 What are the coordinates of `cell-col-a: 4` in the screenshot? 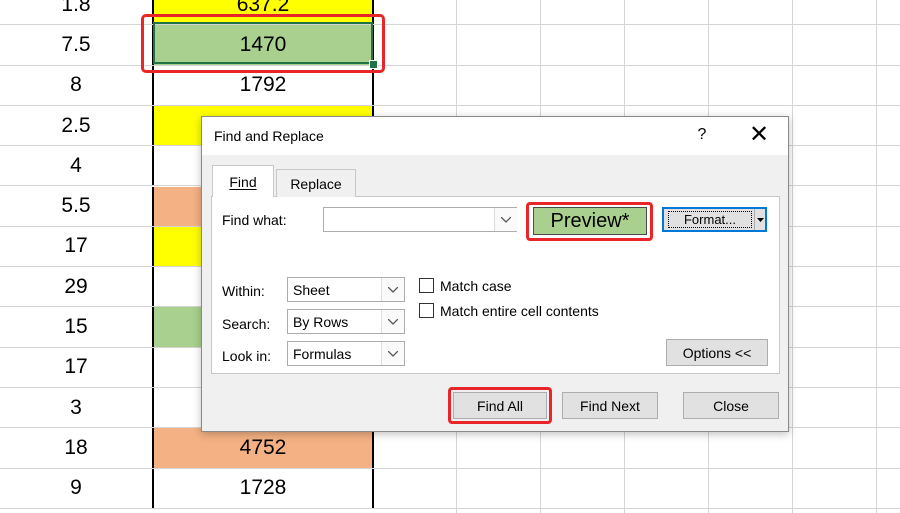 It's located at (76, 165).